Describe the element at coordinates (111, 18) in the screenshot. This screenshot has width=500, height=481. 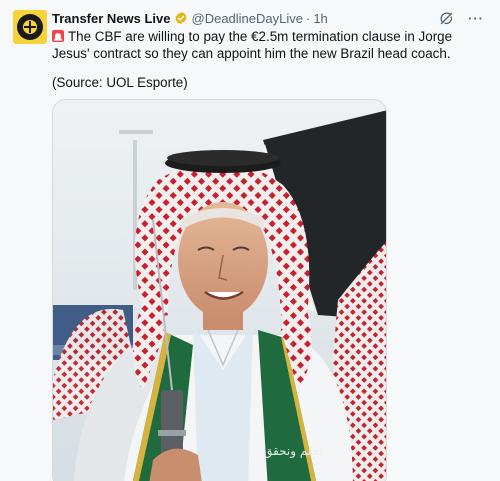
I see `display-name: Transfer News Live` at that location.